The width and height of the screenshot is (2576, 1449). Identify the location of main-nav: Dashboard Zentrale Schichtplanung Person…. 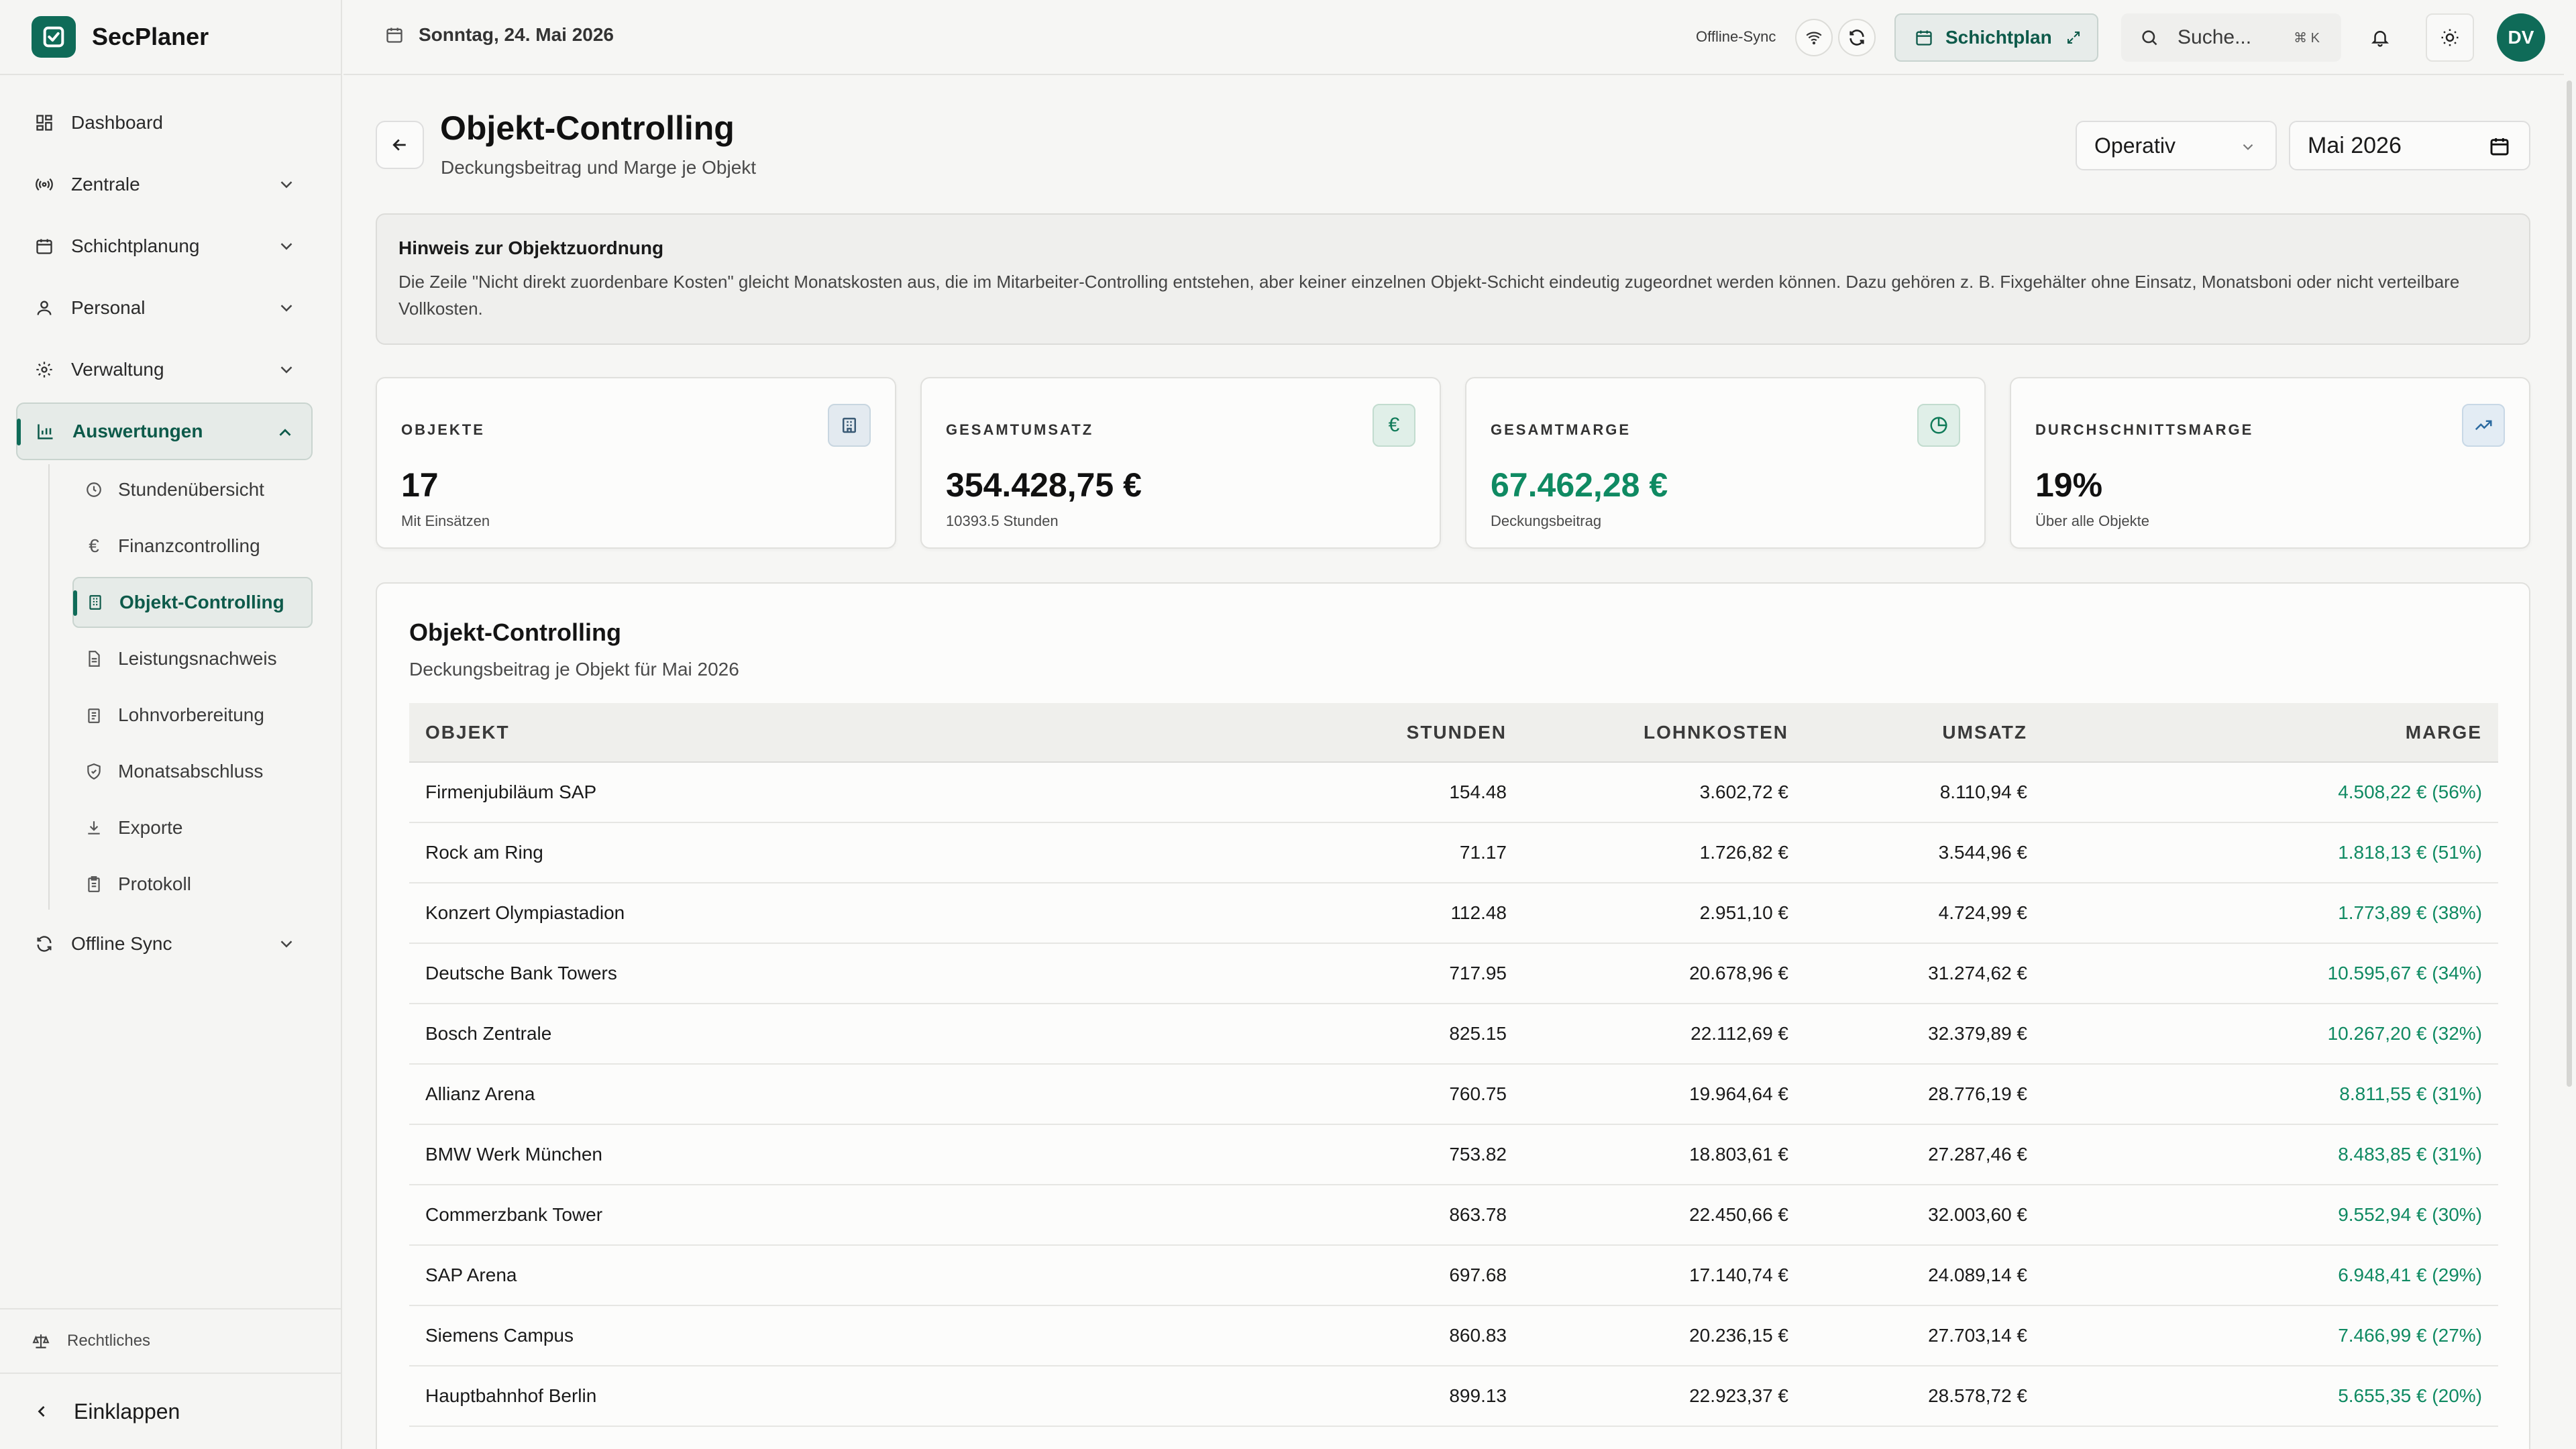
(164, 535).